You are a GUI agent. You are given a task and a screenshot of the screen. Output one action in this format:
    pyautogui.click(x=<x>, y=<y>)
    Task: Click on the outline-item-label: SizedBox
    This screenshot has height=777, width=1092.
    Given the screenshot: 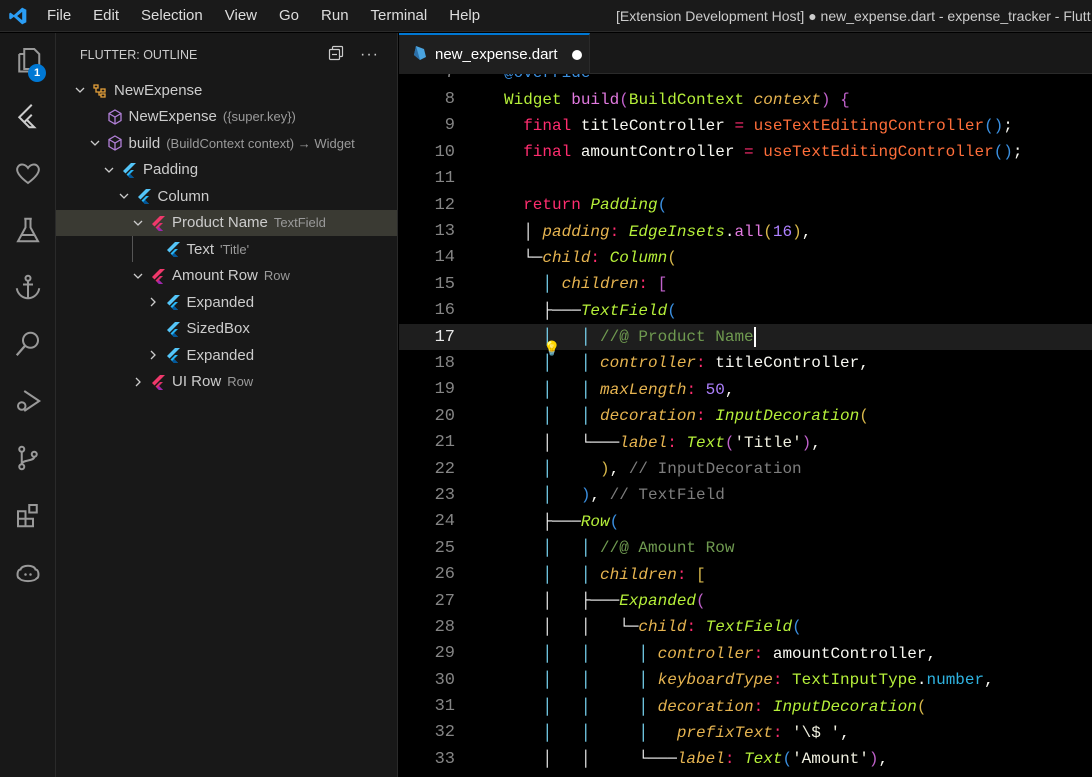 What is the action you would take?
    pyautogui.click(x=218, y=329)
    